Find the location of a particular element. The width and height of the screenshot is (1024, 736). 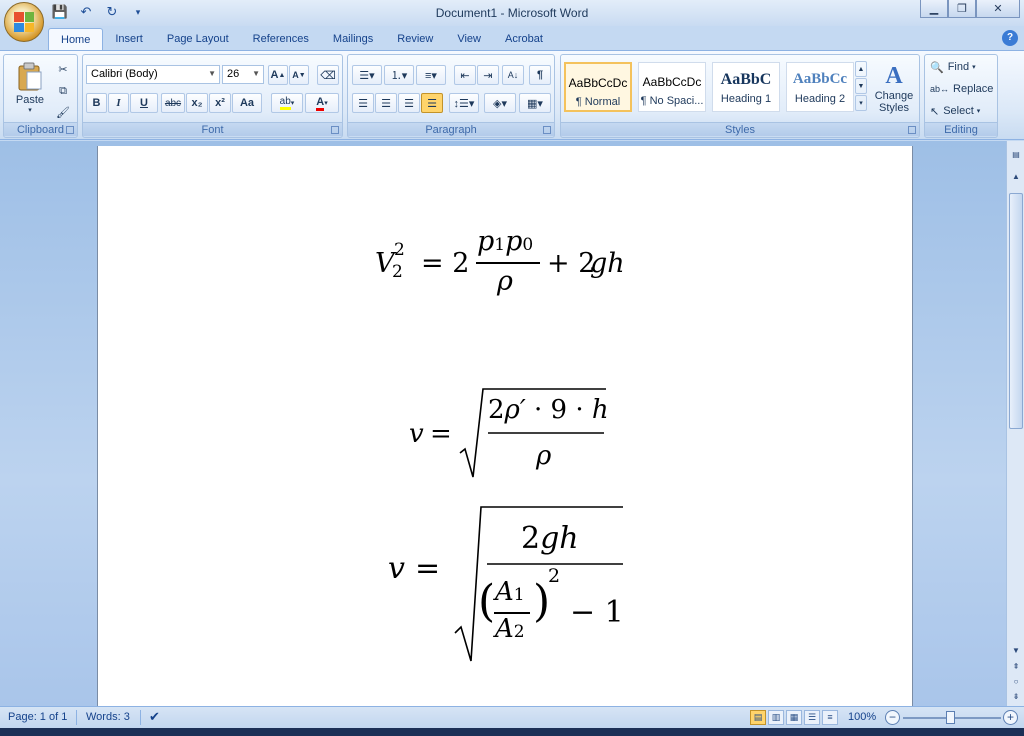

style-name: Heading 2 is located at coordinates (820, 99).